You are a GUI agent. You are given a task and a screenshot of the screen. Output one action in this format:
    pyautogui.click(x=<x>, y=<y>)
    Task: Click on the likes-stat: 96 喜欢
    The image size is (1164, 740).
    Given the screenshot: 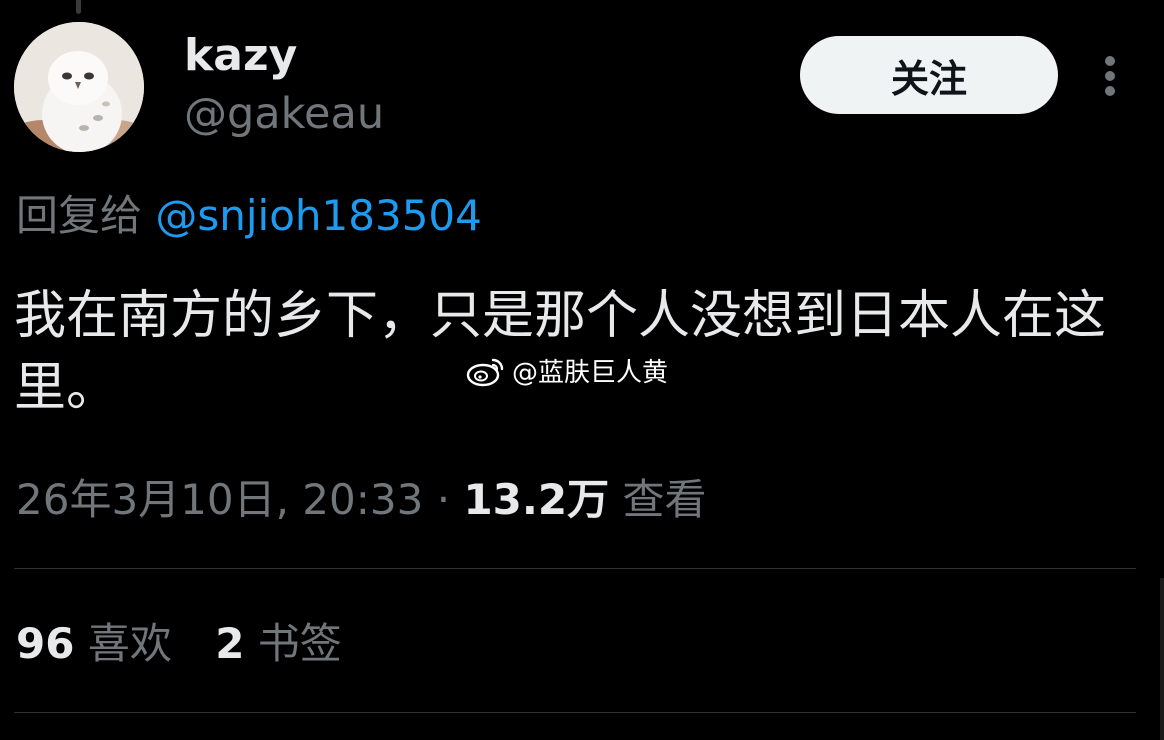 What is the action you would take?
    pyautogui.click(x=100, y=643)
    